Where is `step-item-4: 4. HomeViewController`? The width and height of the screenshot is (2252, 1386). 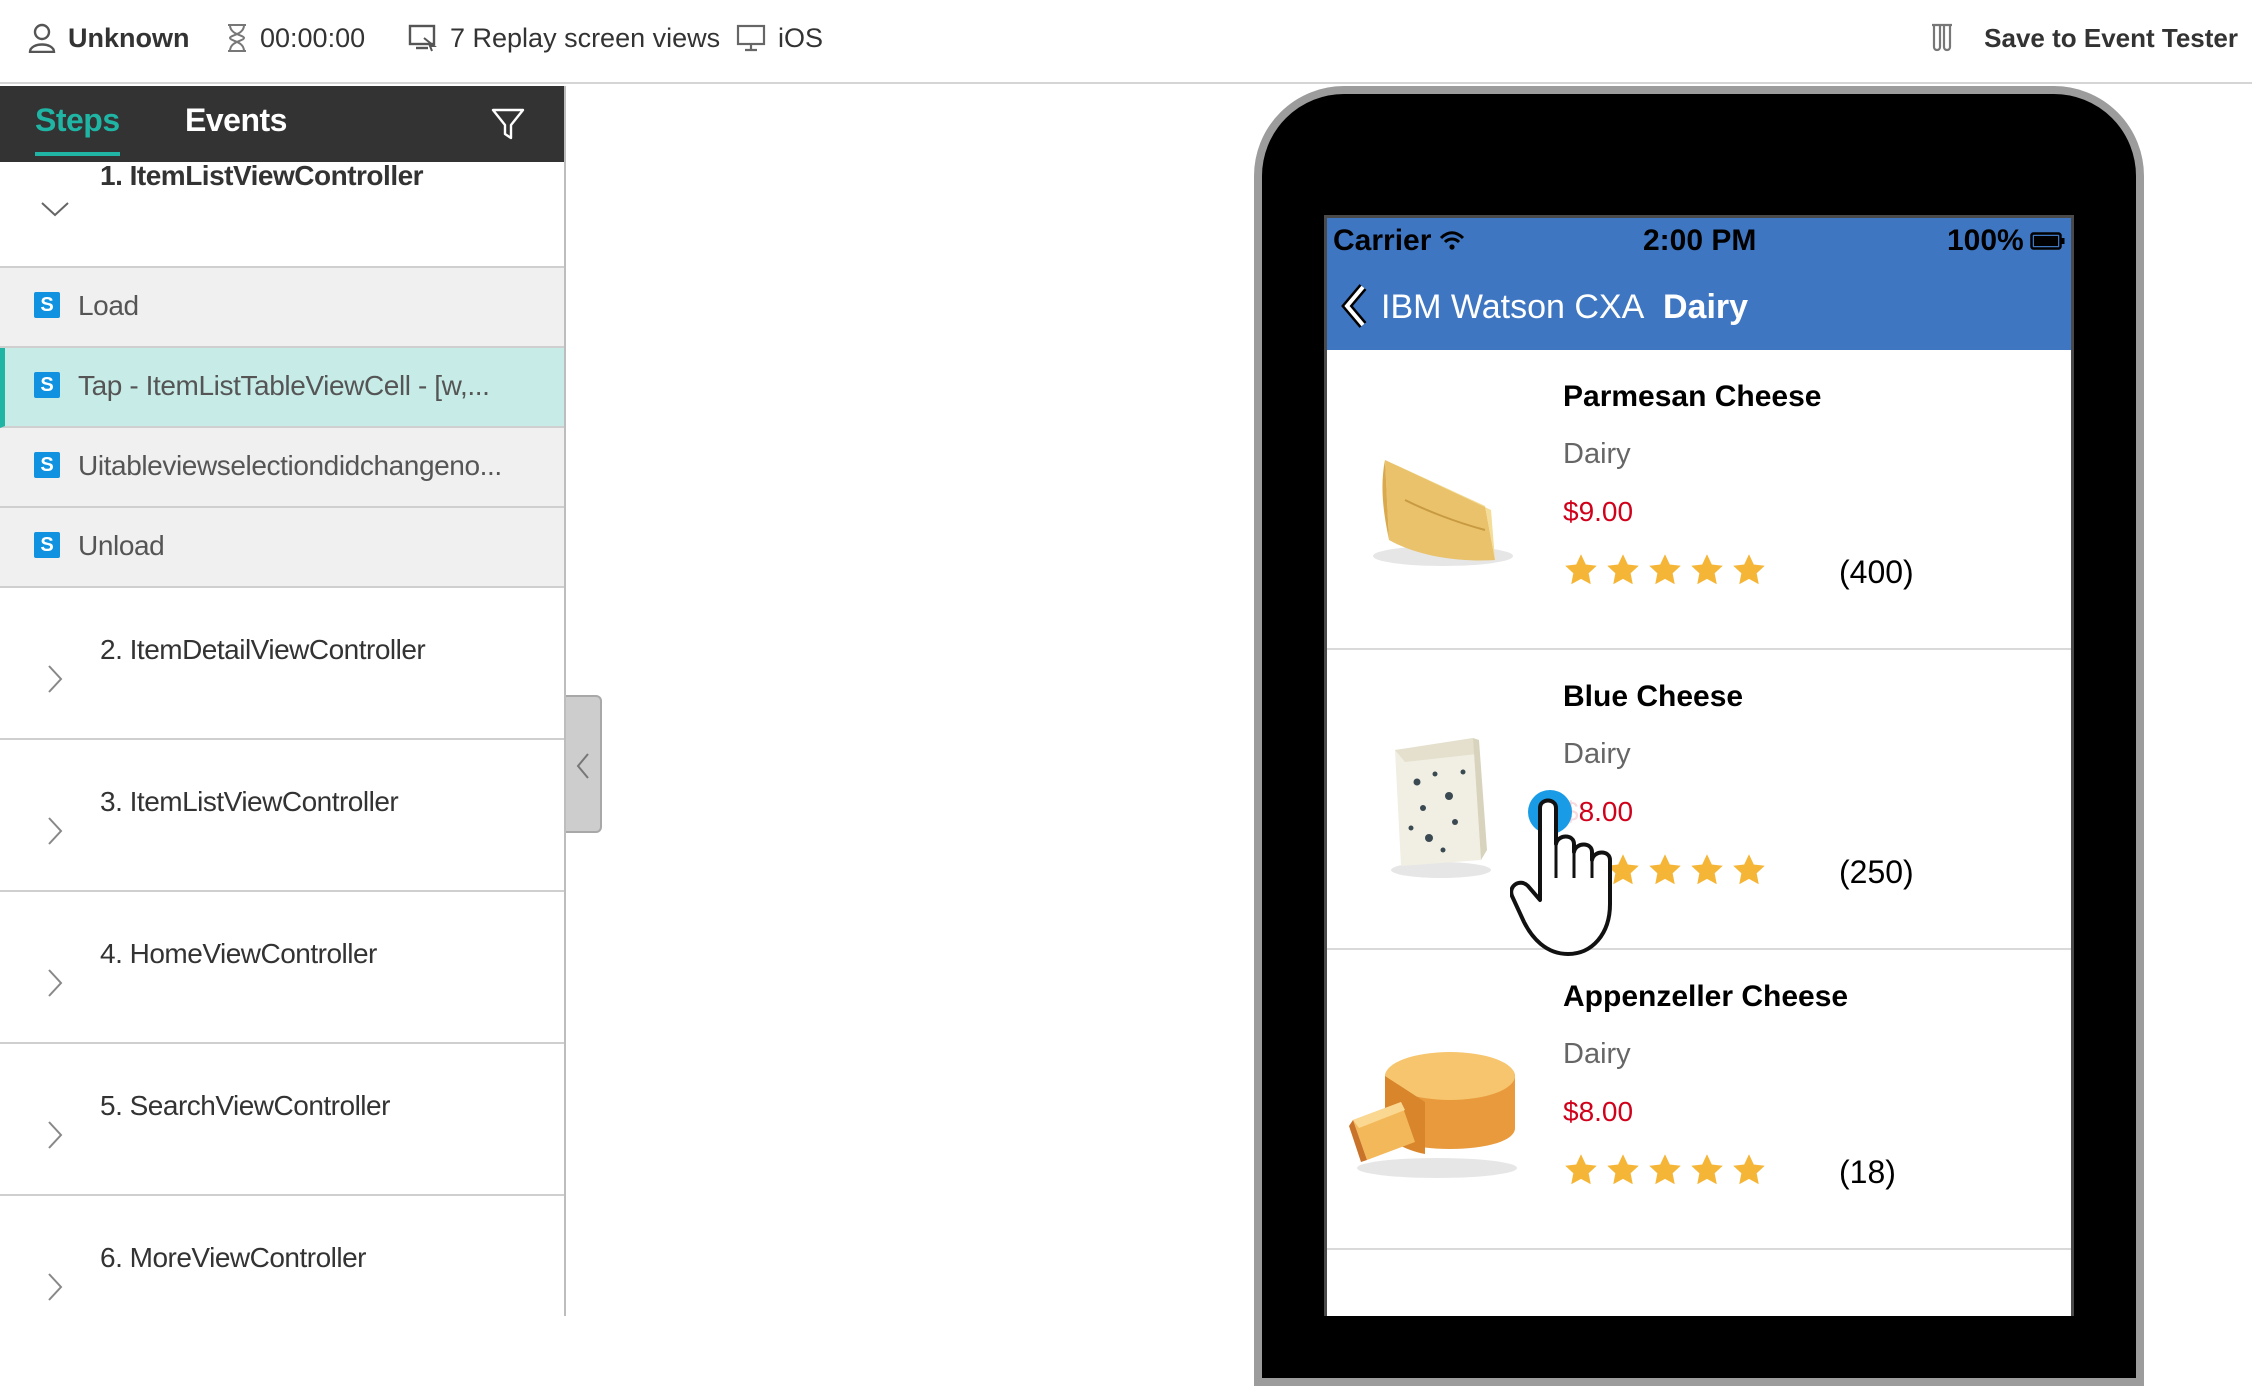 step-item-4: 4. HomeViewController is located at coordinates (282, 968).